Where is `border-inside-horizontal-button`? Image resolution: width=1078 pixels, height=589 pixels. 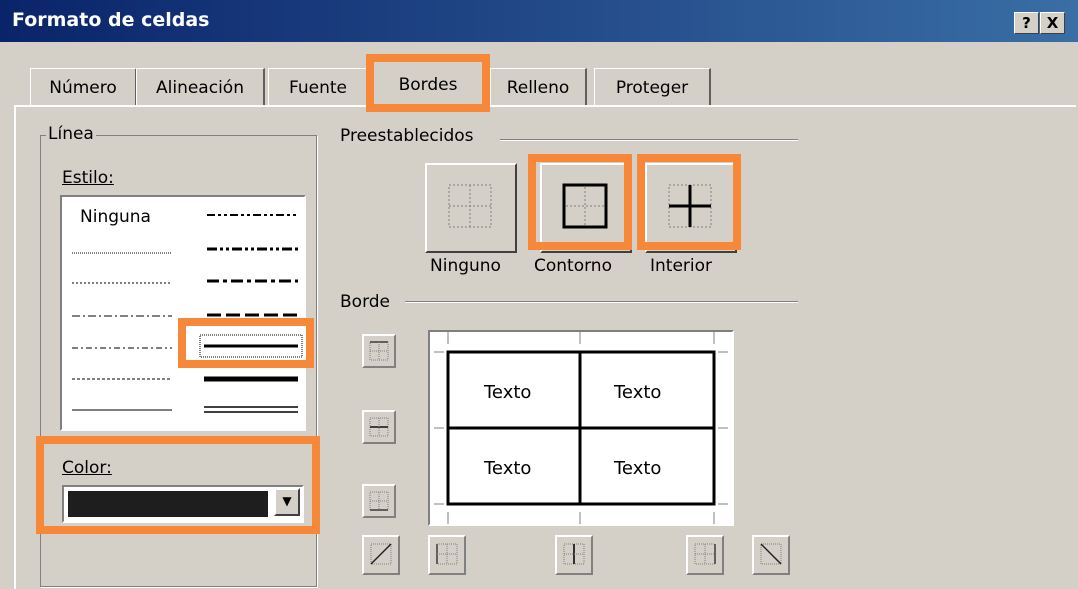
border-inside-horizontal-button is located at coordinates (379, 427).